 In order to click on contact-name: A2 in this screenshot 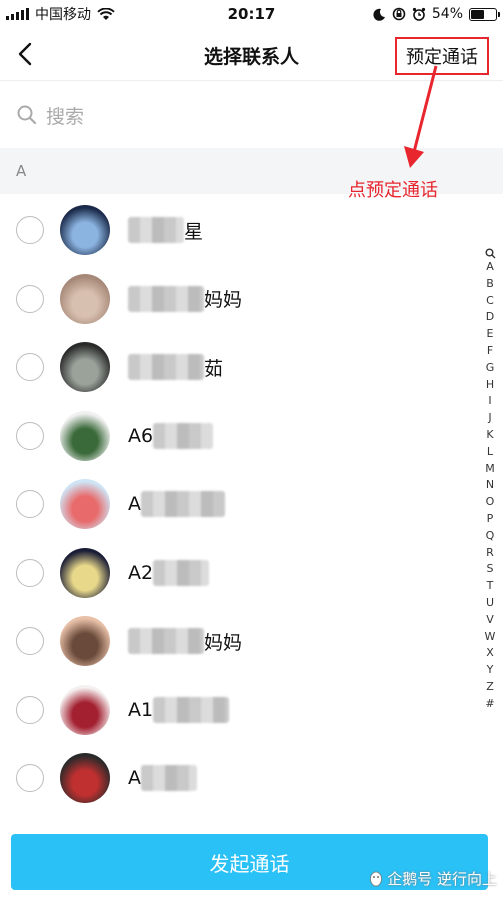, I will do `click(169, 572)`.